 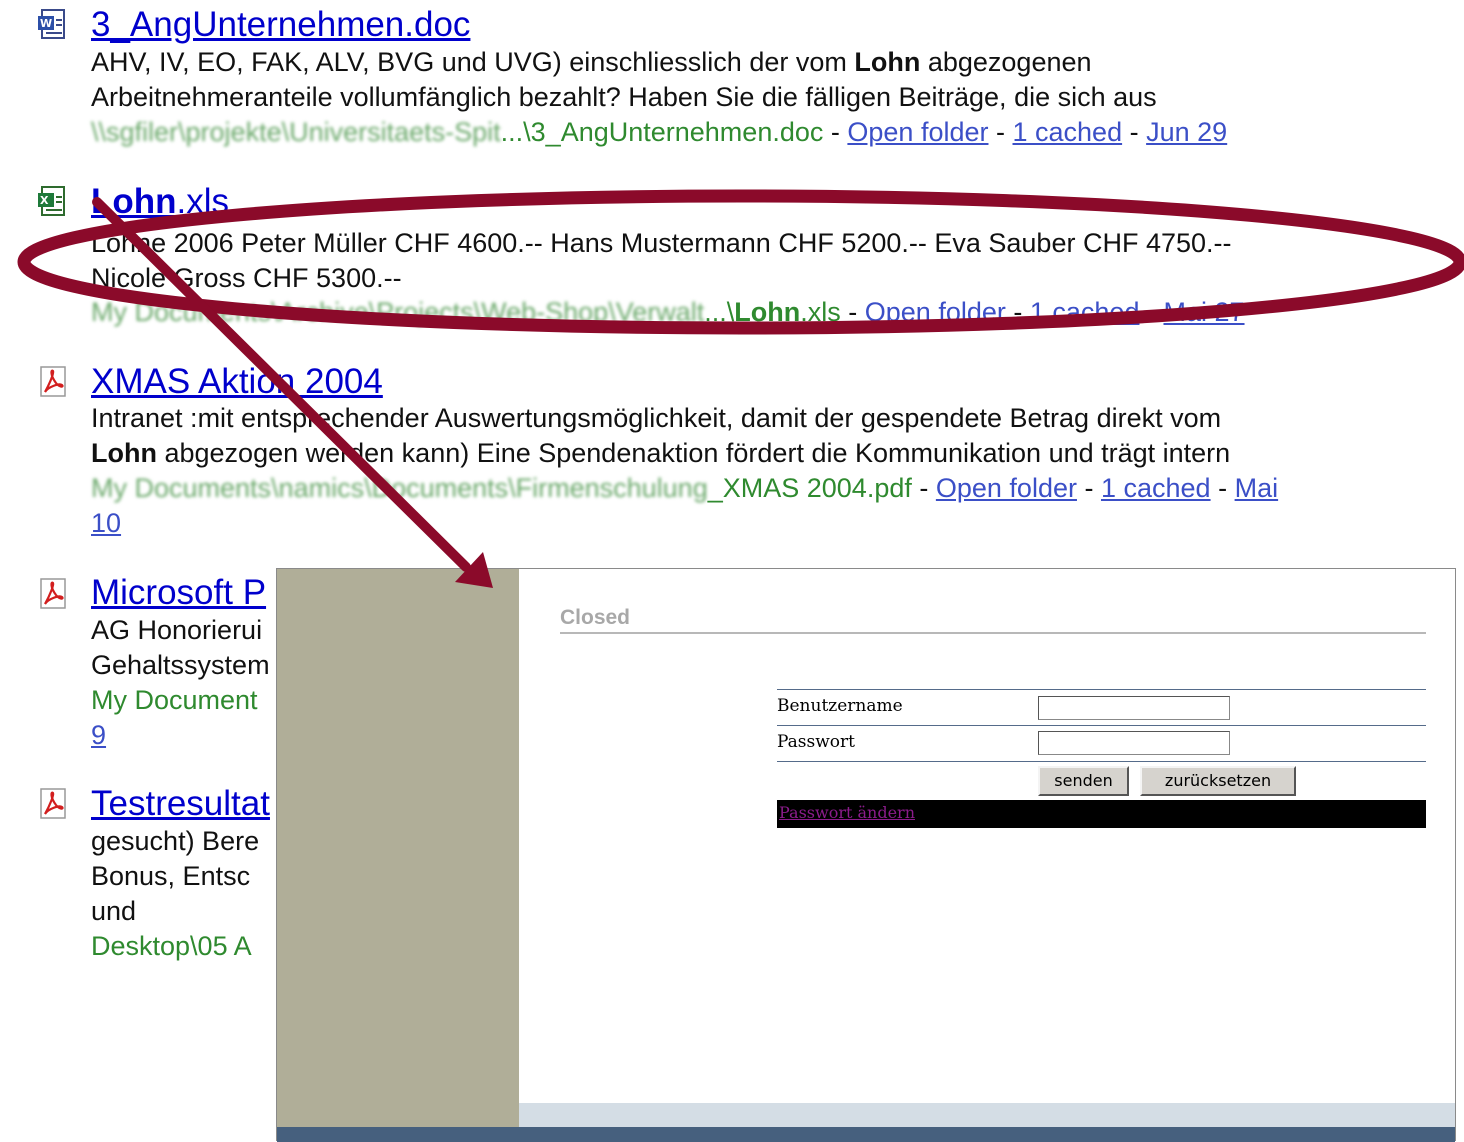 What do you see at coordinates (740, 262) in the screenshot?
I see `highlight-ellipse` at bounding box center [740, 262].